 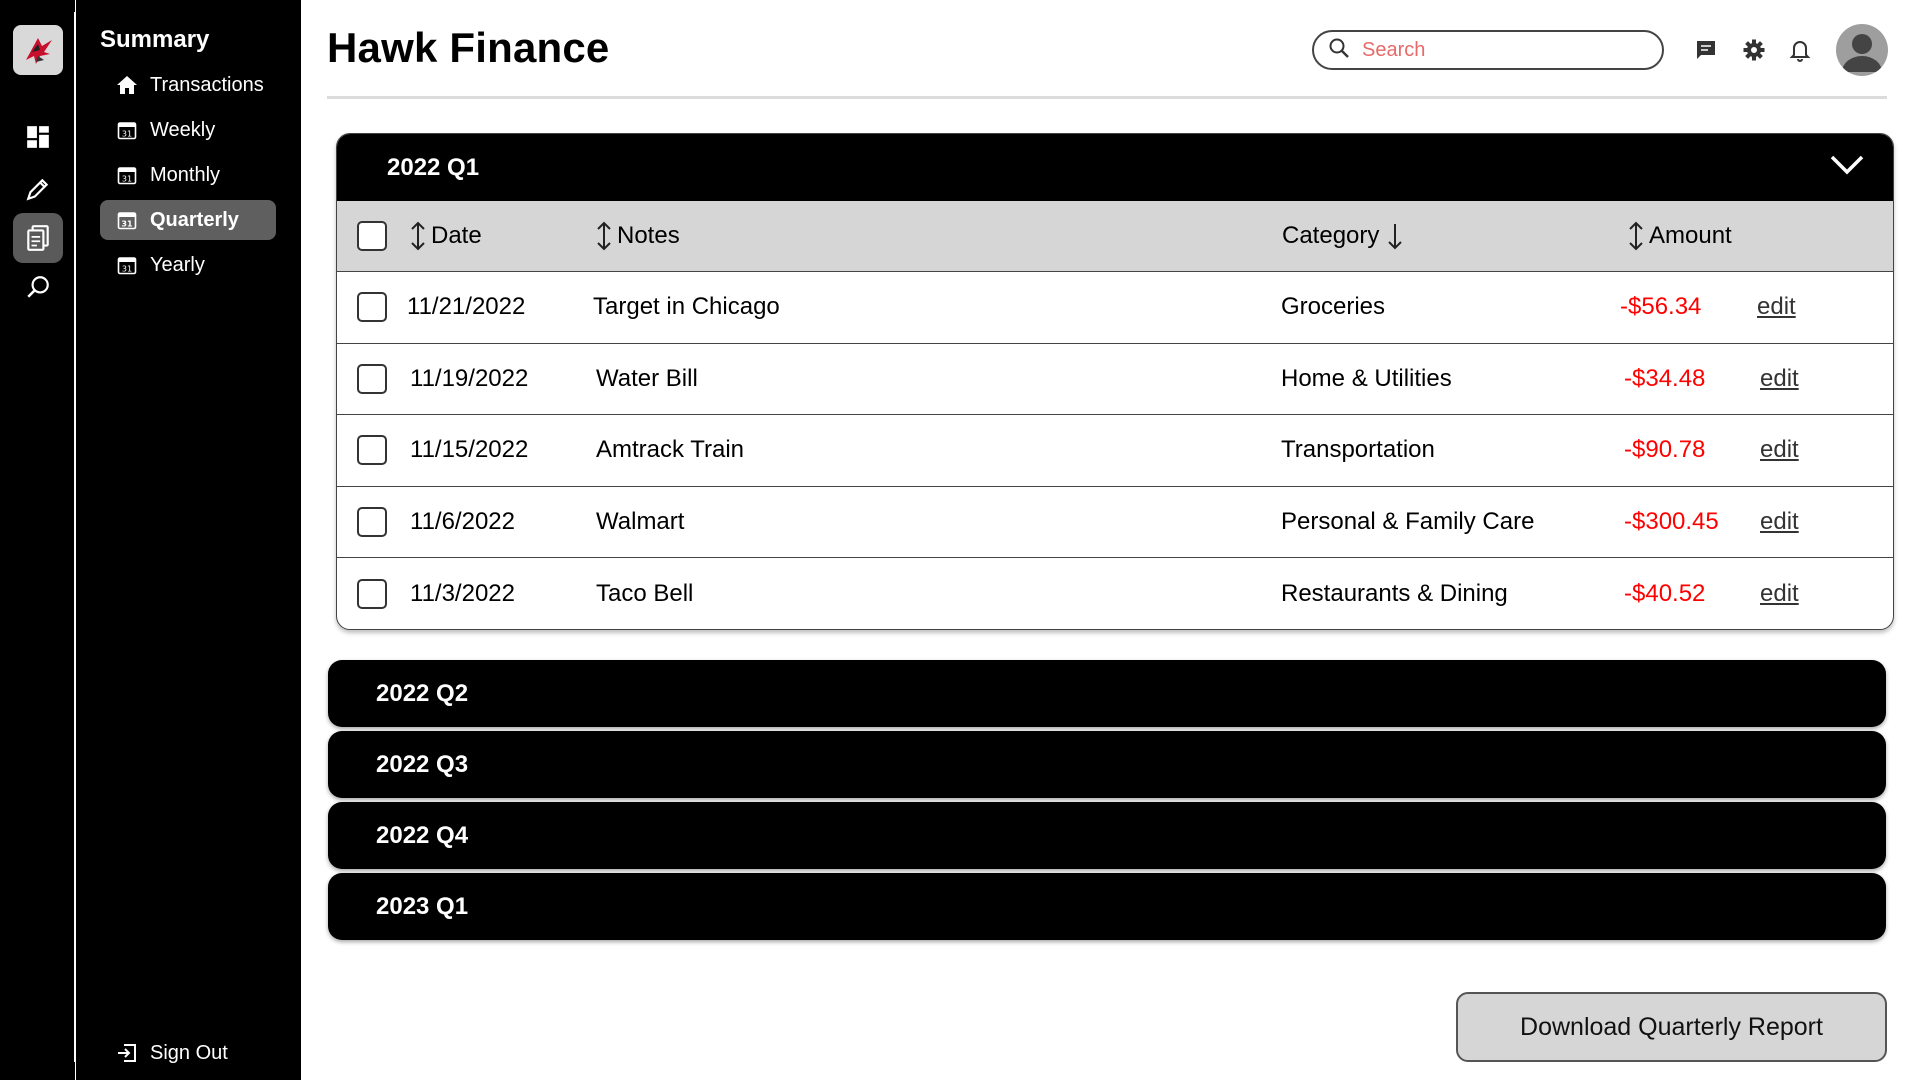 I want to click on row-category: Restaurants & Dining, so click(x=1394, y=593).